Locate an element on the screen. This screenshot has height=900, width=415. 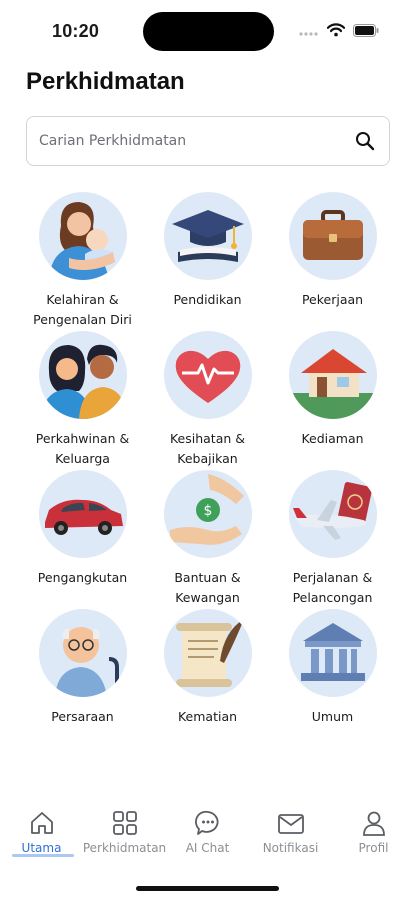
briefcase-icon is located at coordinates (332, 236).